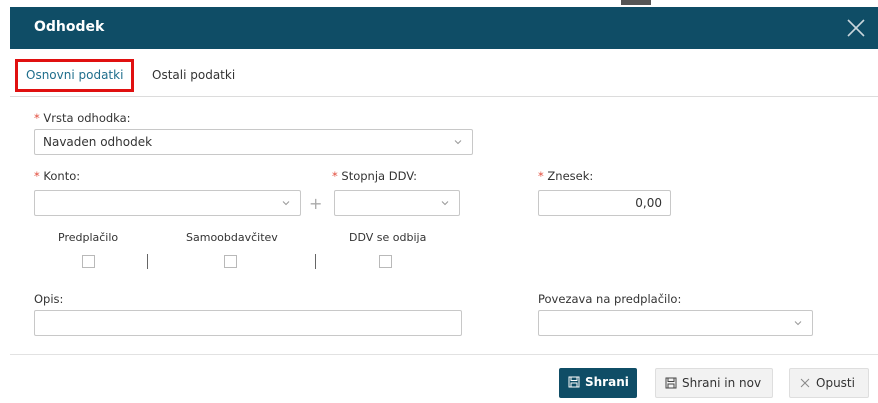 The width and height of the screenshot is (878, 403). What do you see at coordinates (722, 383) in the screenshot?
I see `save-and-new-button-label: Shrani in nov` at bounding box center [722, 383].